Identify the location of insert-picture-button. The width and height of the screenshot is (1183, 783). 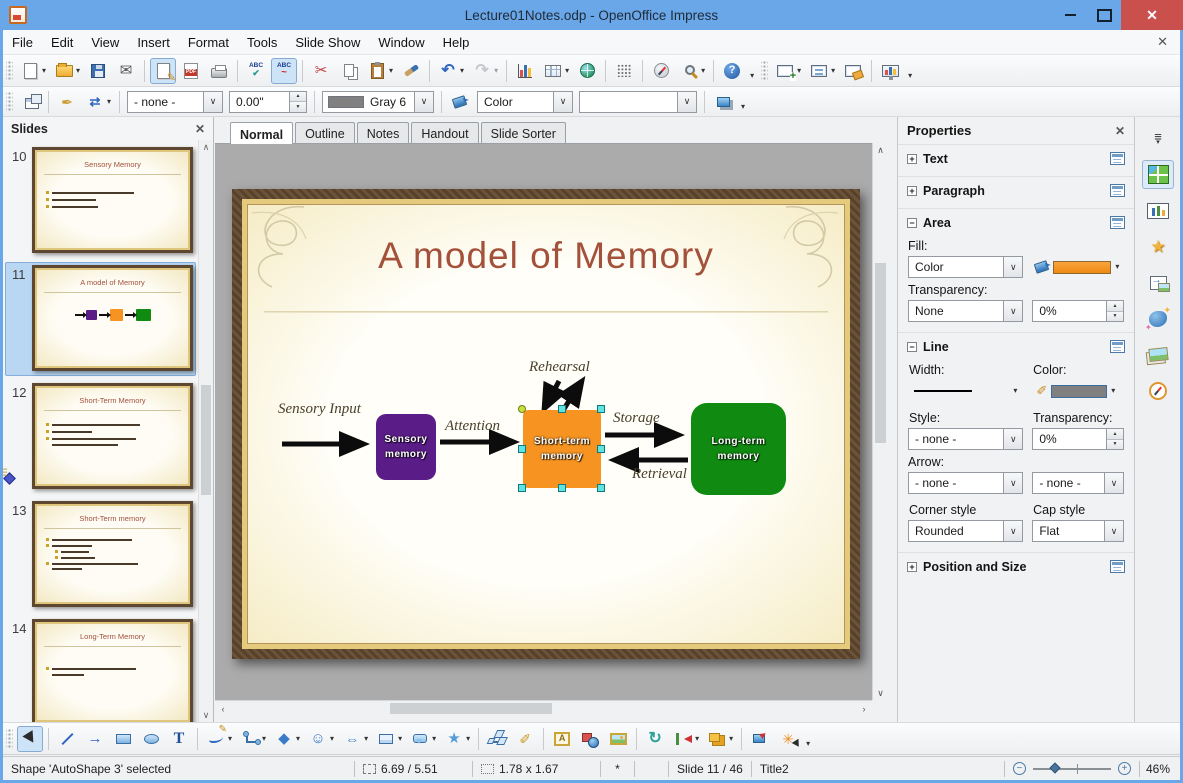
(618, 739).